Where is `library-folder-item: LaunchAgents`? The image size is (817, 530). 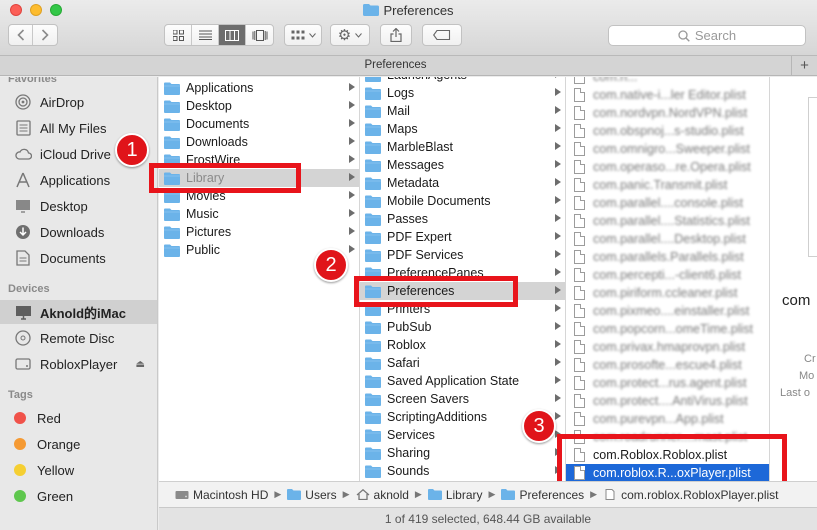 library-folder-item: LaunchAgents is located at coordinates (462, 80).